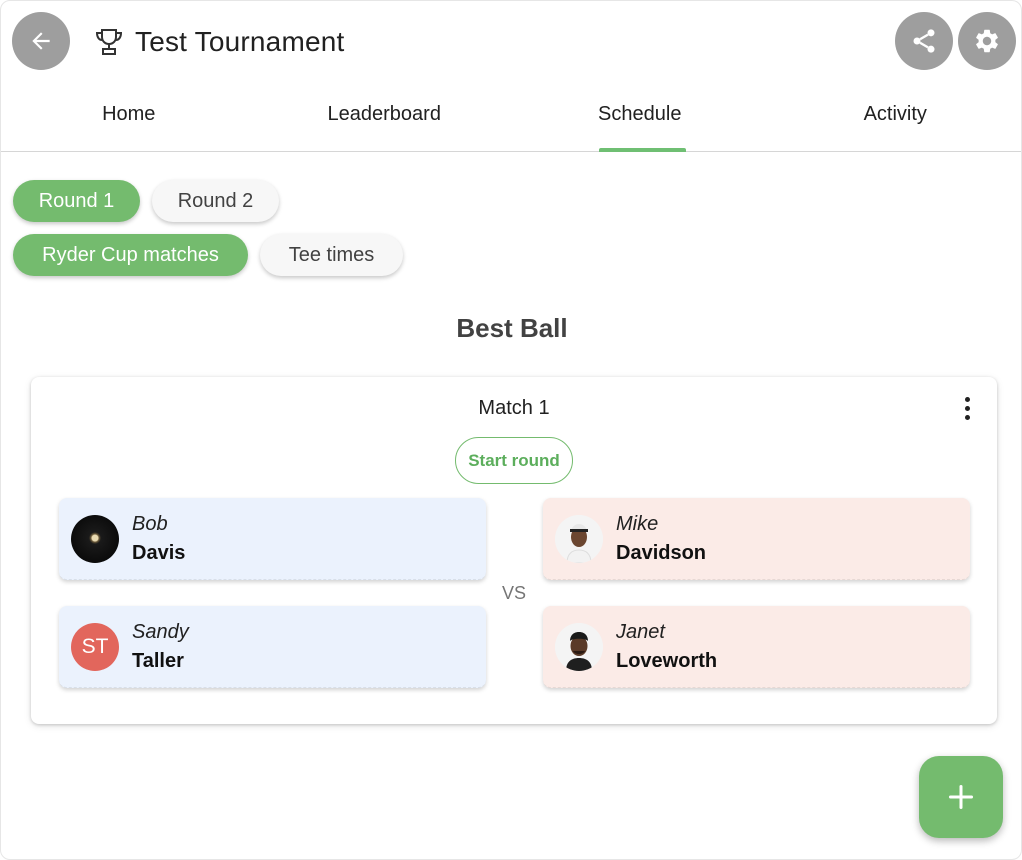 The width and height of the screenshot is (1022, 860). Describe the element at coordinates (756, 539) in the screenshot. I see `player-card-team-b: Mike Davidson` at that location.